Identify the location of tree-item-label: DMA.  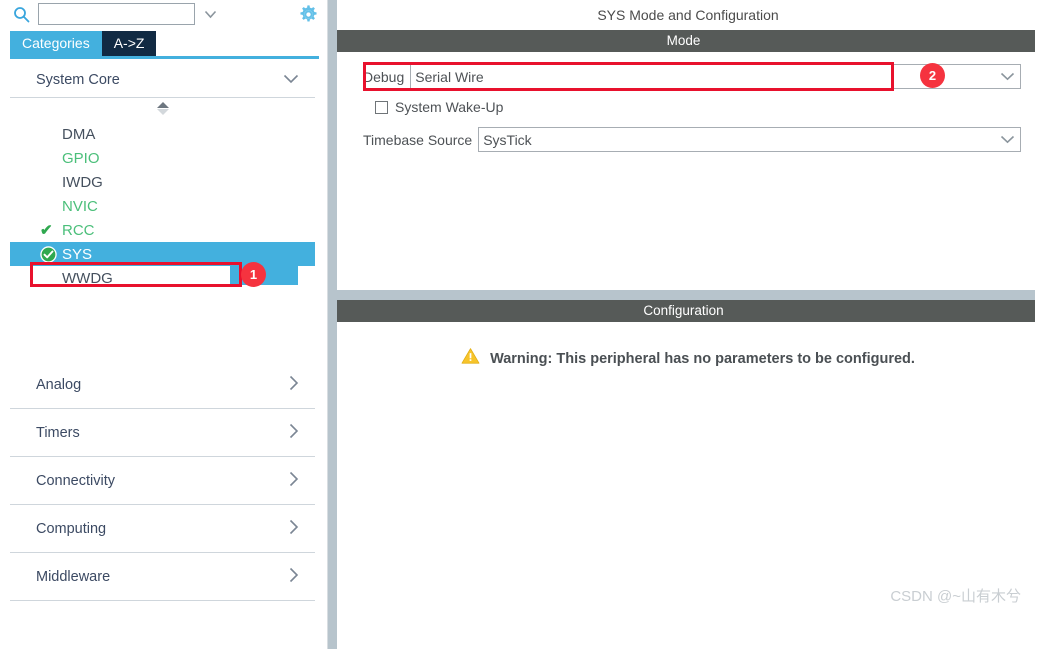
(79, 134).